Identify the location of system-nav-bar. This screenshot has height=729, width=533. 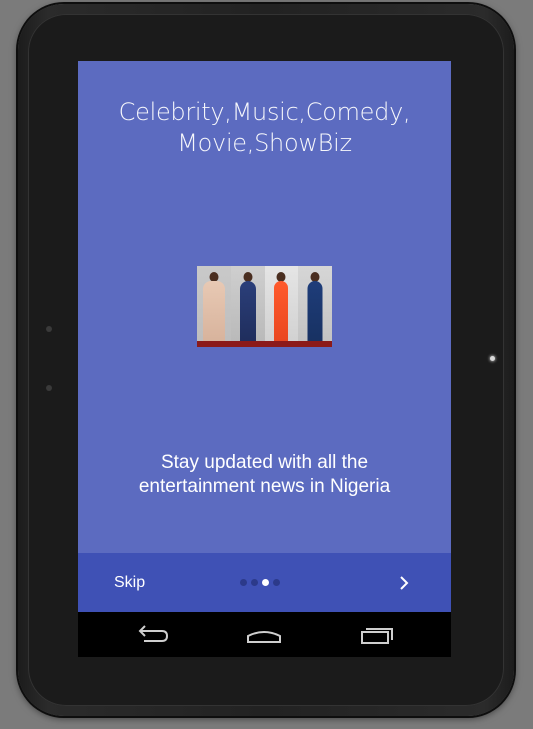
(264, 634).